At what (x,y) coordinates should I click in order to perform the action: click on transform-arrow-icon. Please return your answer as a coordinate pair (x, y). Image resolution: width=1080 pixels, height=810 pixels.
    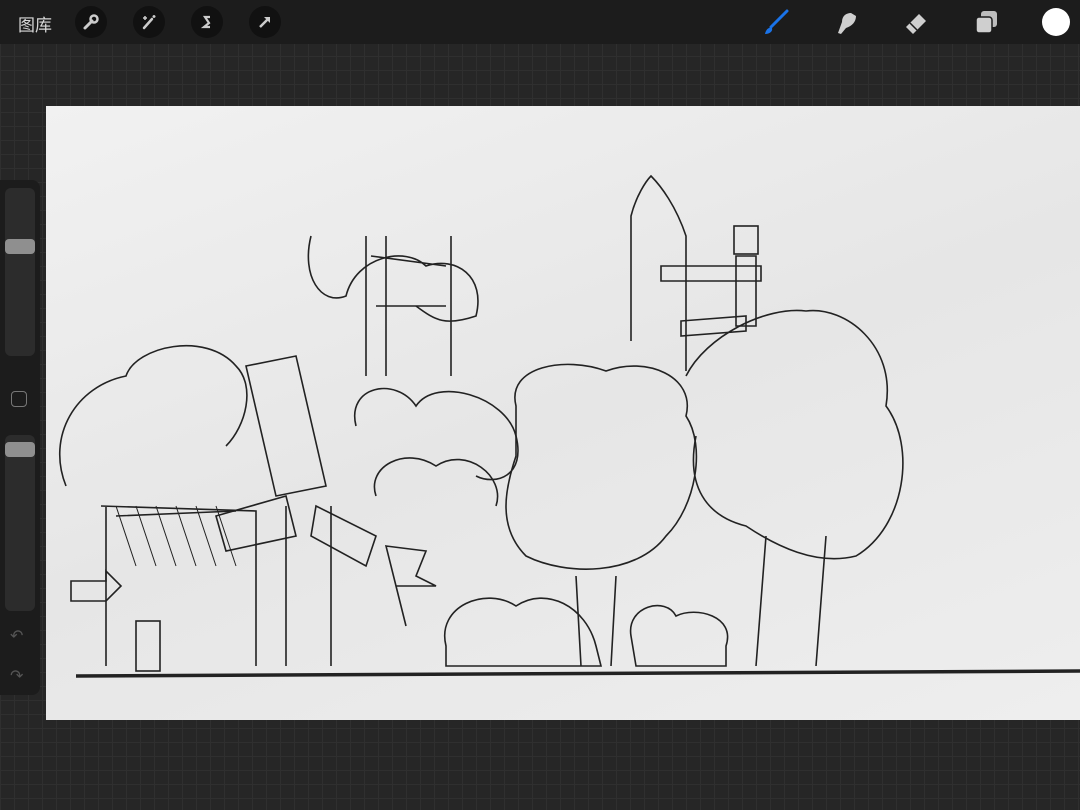
    Looking at the image, I should click on (265, 22).